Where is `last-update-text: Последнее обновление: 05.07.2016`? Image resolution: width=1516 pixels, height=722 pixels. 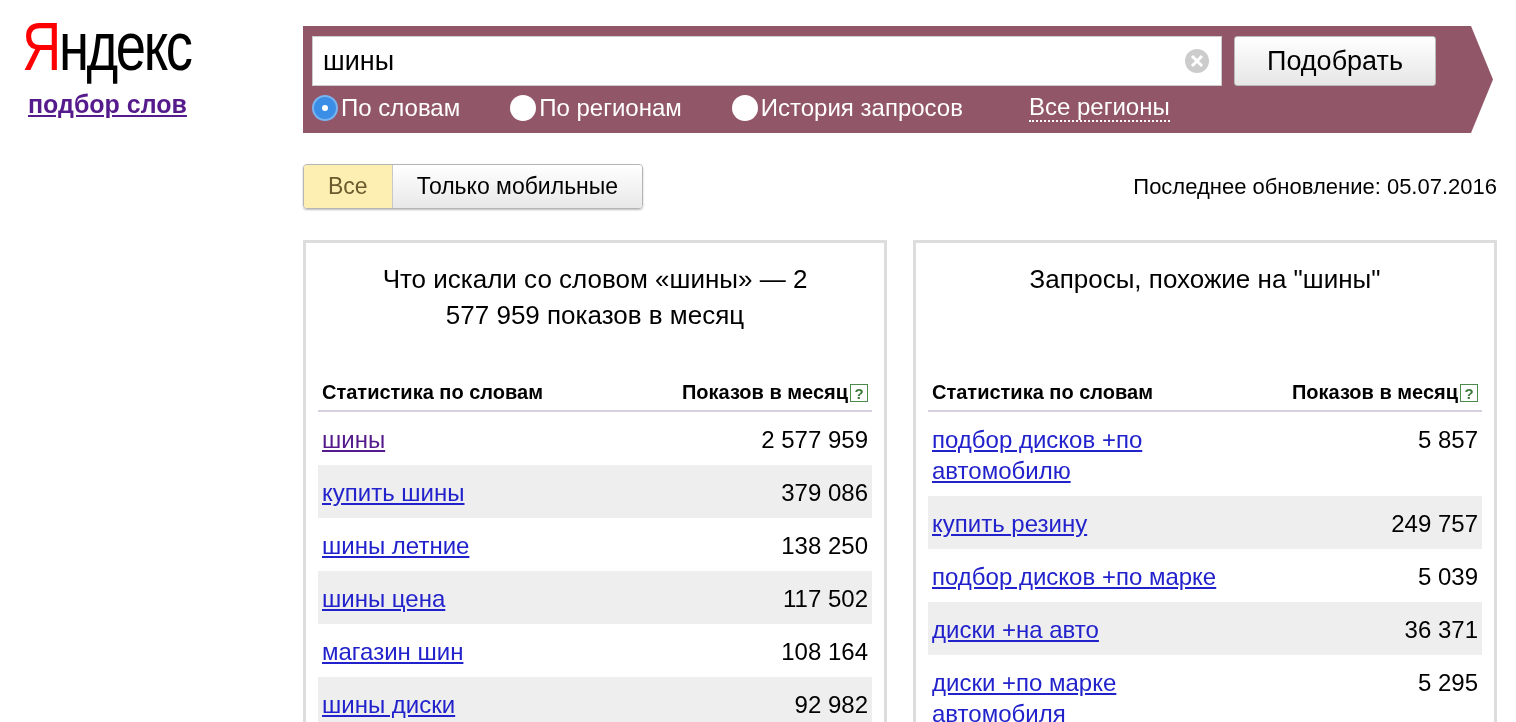 last-update-text: Последнее обновление: 05.07.2016 is located at coordinates (1315, 186).